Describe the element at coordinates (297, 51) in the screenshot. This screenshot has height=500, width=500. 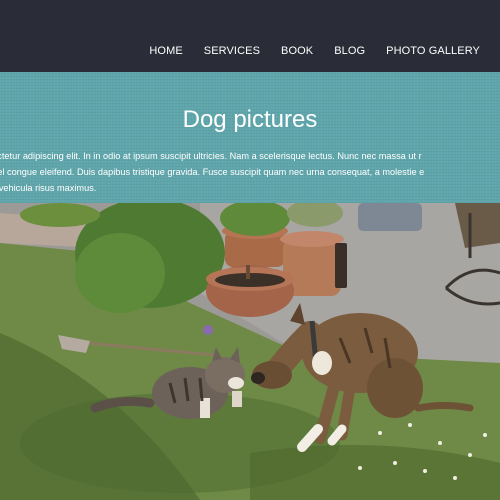
I see `nav-book-link: BOOK` at that location.